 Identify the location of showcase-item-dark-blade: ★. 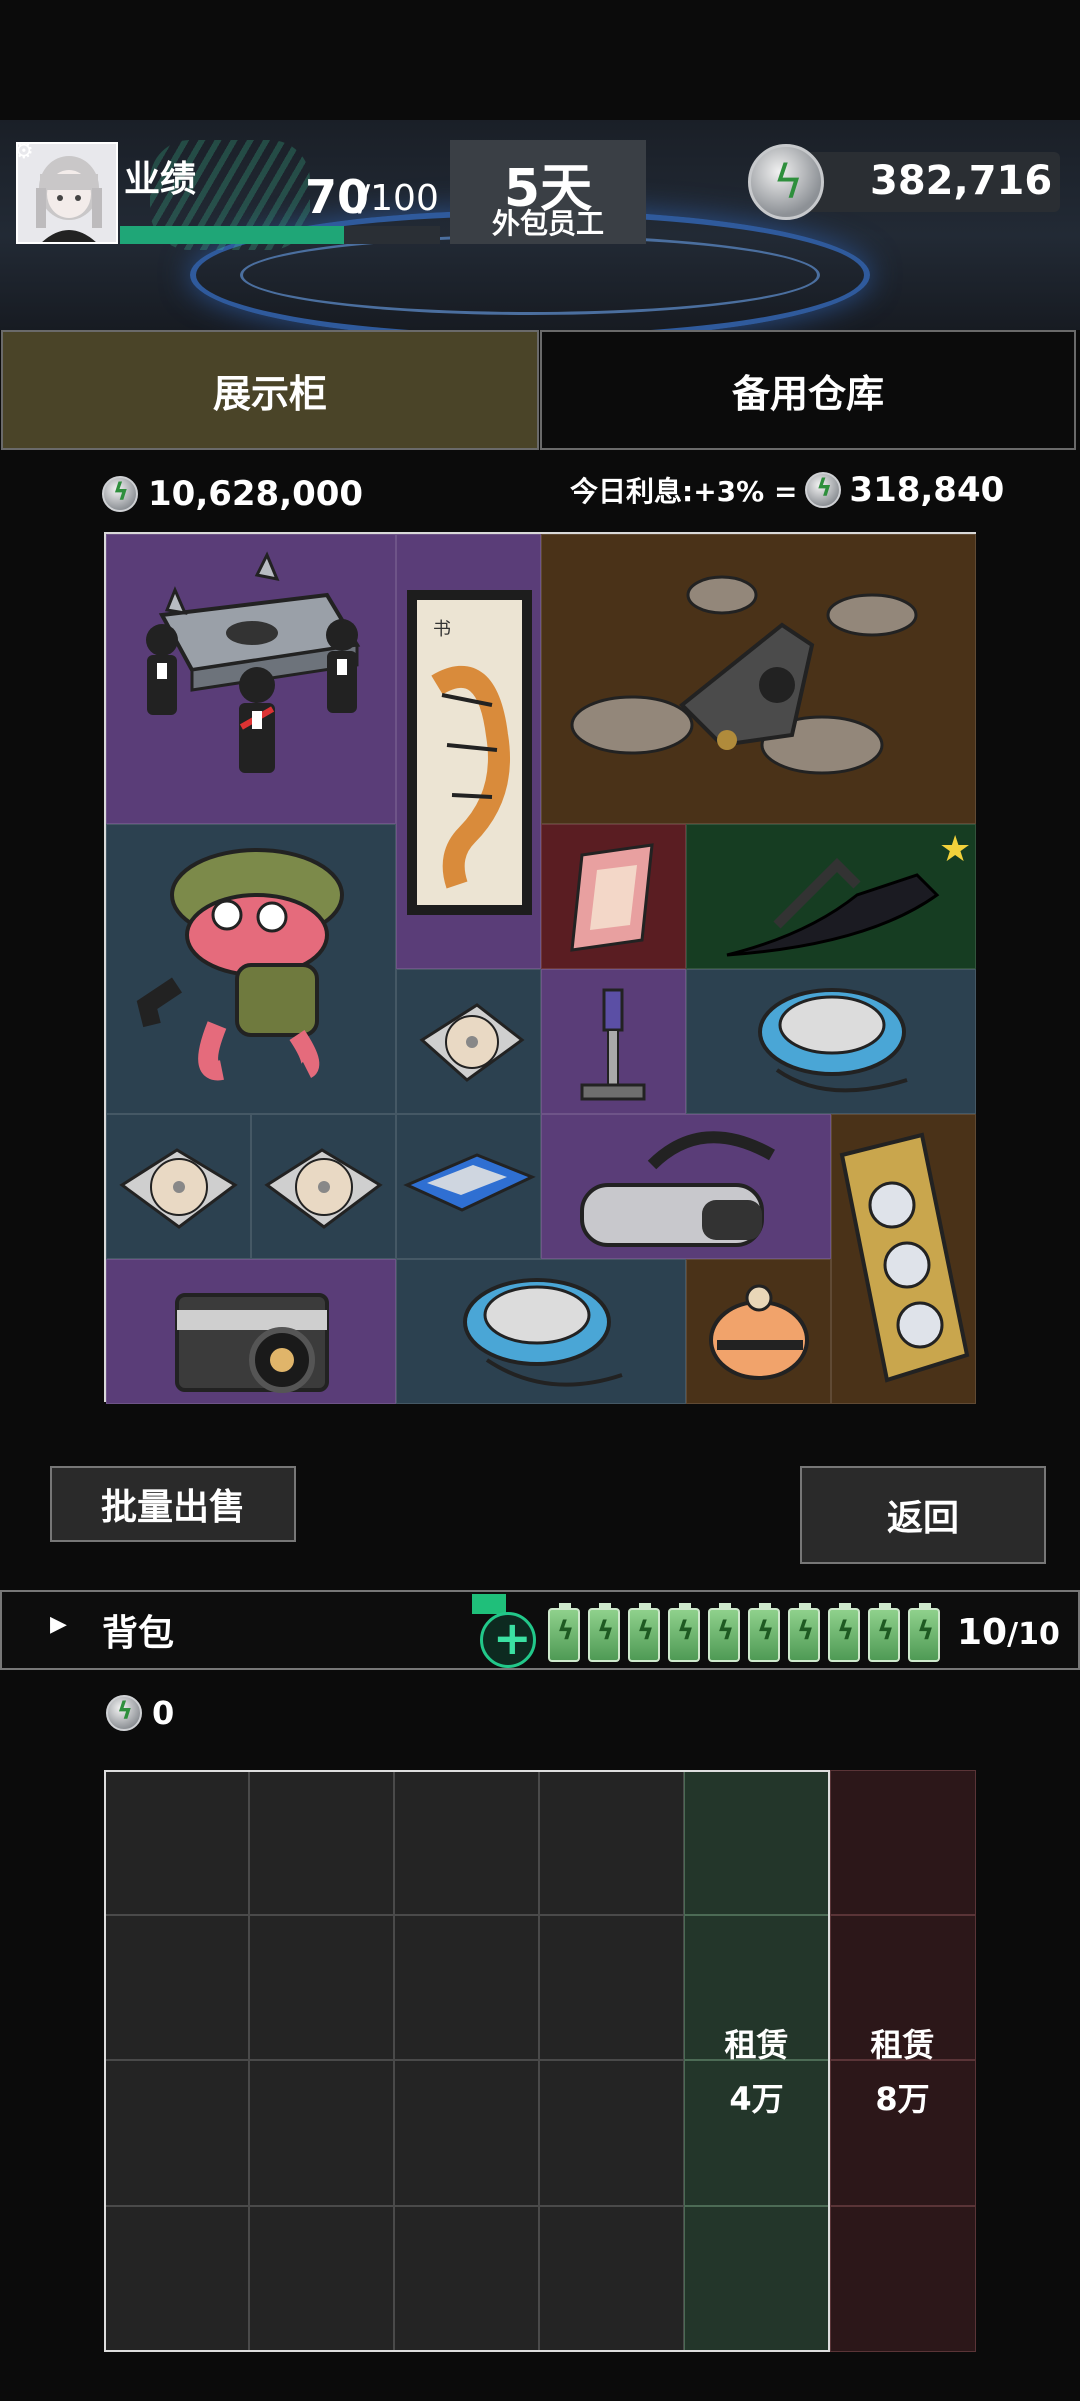
(831, 896).